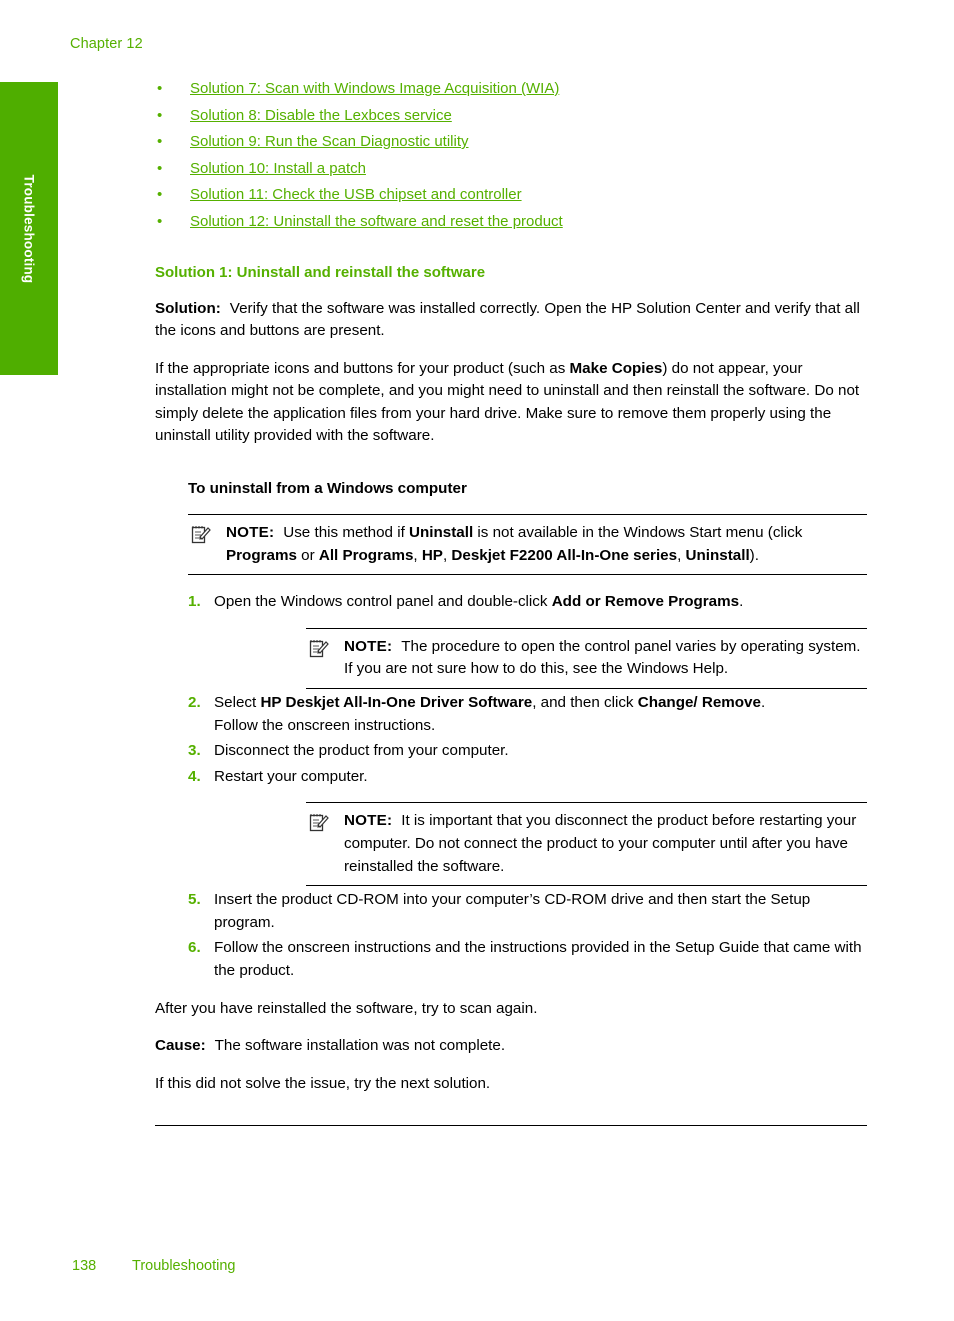  What do you see at coordinates (261, 555) in the screenshot?
I see `note1-programs-bold: Programs` at bounding box center [261, 555].